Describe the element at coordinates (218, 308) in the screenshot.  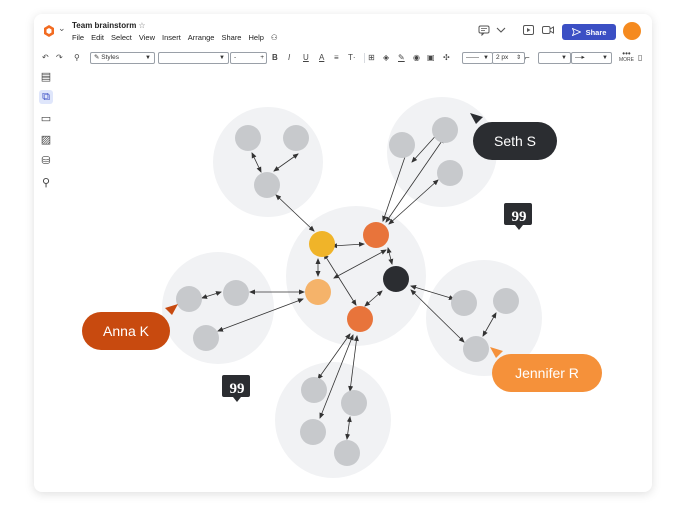
I see `cluster-left` at that location.